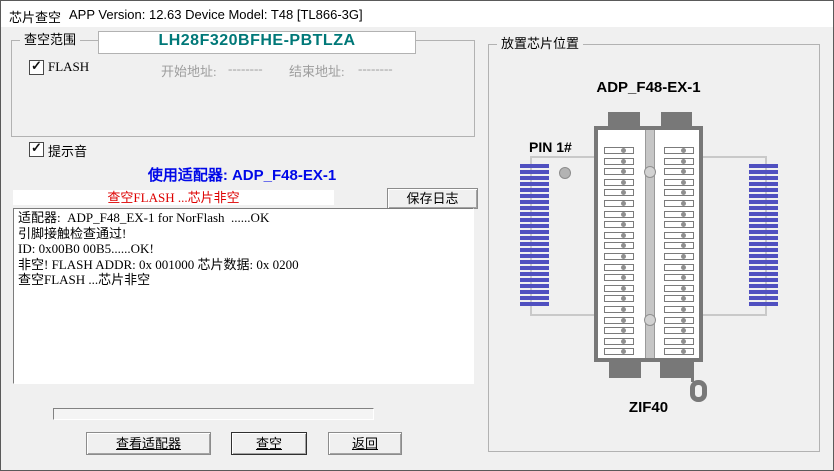  What do you see at coordinates (540, 44) in the screenshot?
I see `group-title-placement: 放置芯片位置` at bounding box center [540, 44].